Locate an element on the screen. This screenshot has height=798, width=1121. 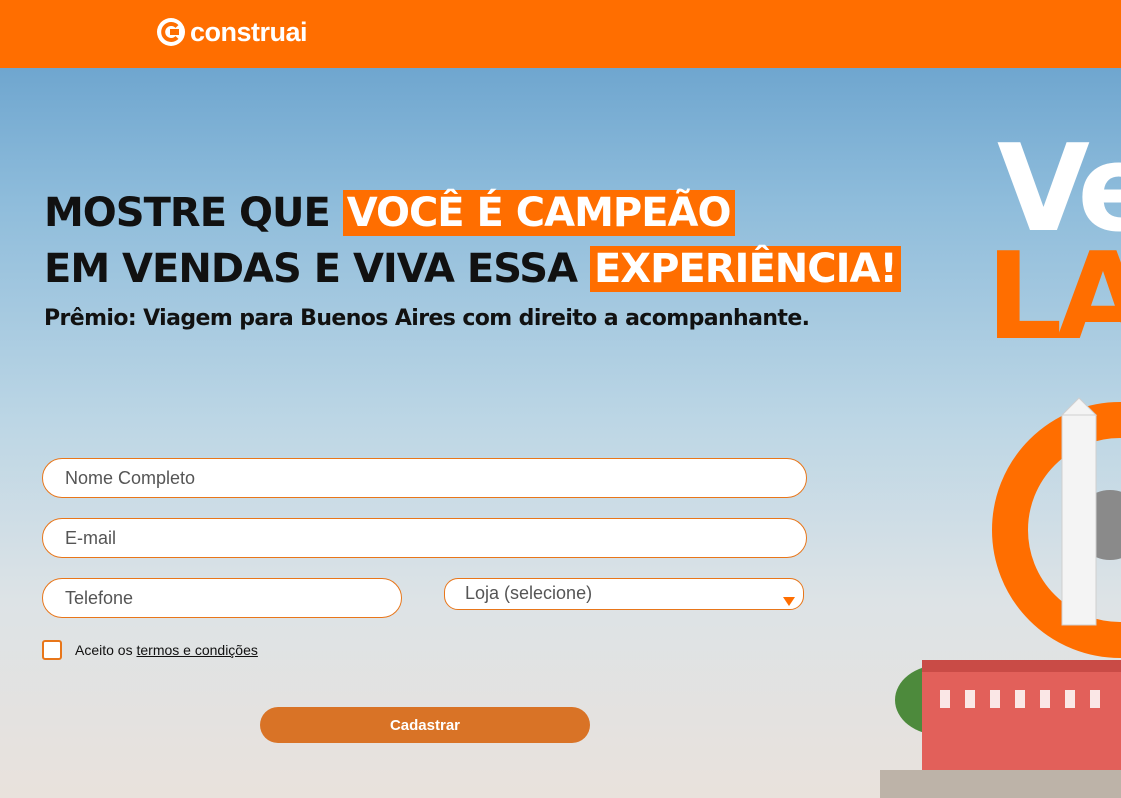
obelisk-shape is located at coordinates (1079, 520).